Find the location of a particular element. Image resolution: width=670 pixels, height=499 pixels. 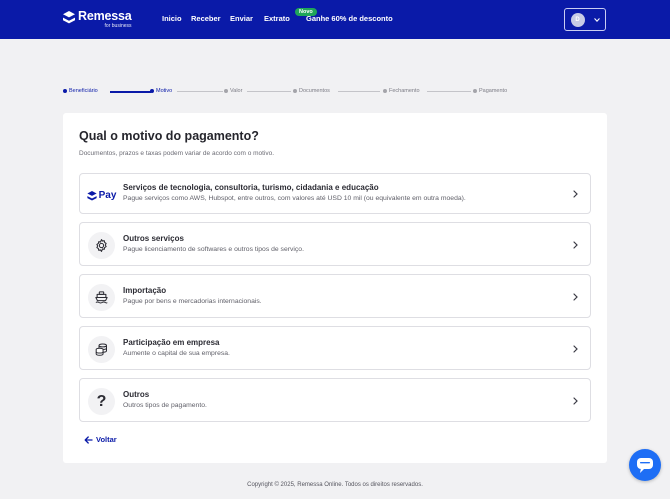

pay-logo-icon: Pay is located at coordinates (101, 195).